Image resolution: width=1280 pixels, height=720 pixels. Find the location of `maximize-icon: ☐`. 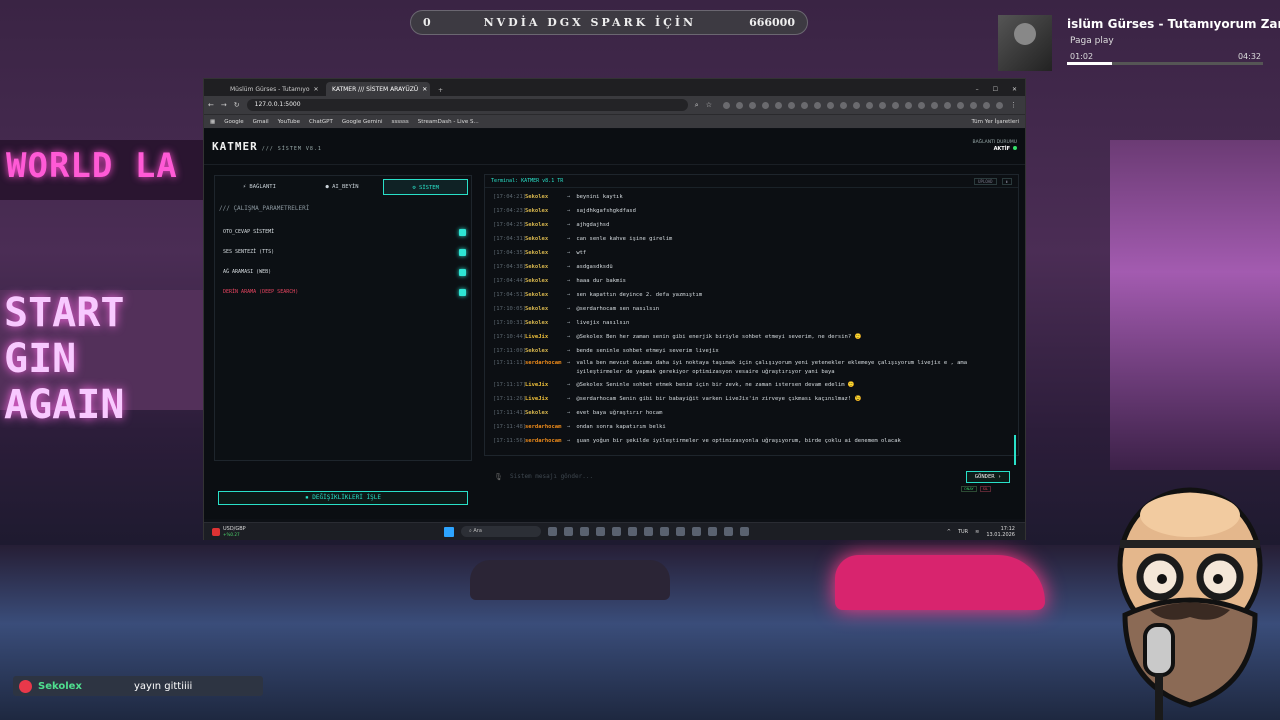

maximize-icon: ☐ is located at coordinates (995, 89).